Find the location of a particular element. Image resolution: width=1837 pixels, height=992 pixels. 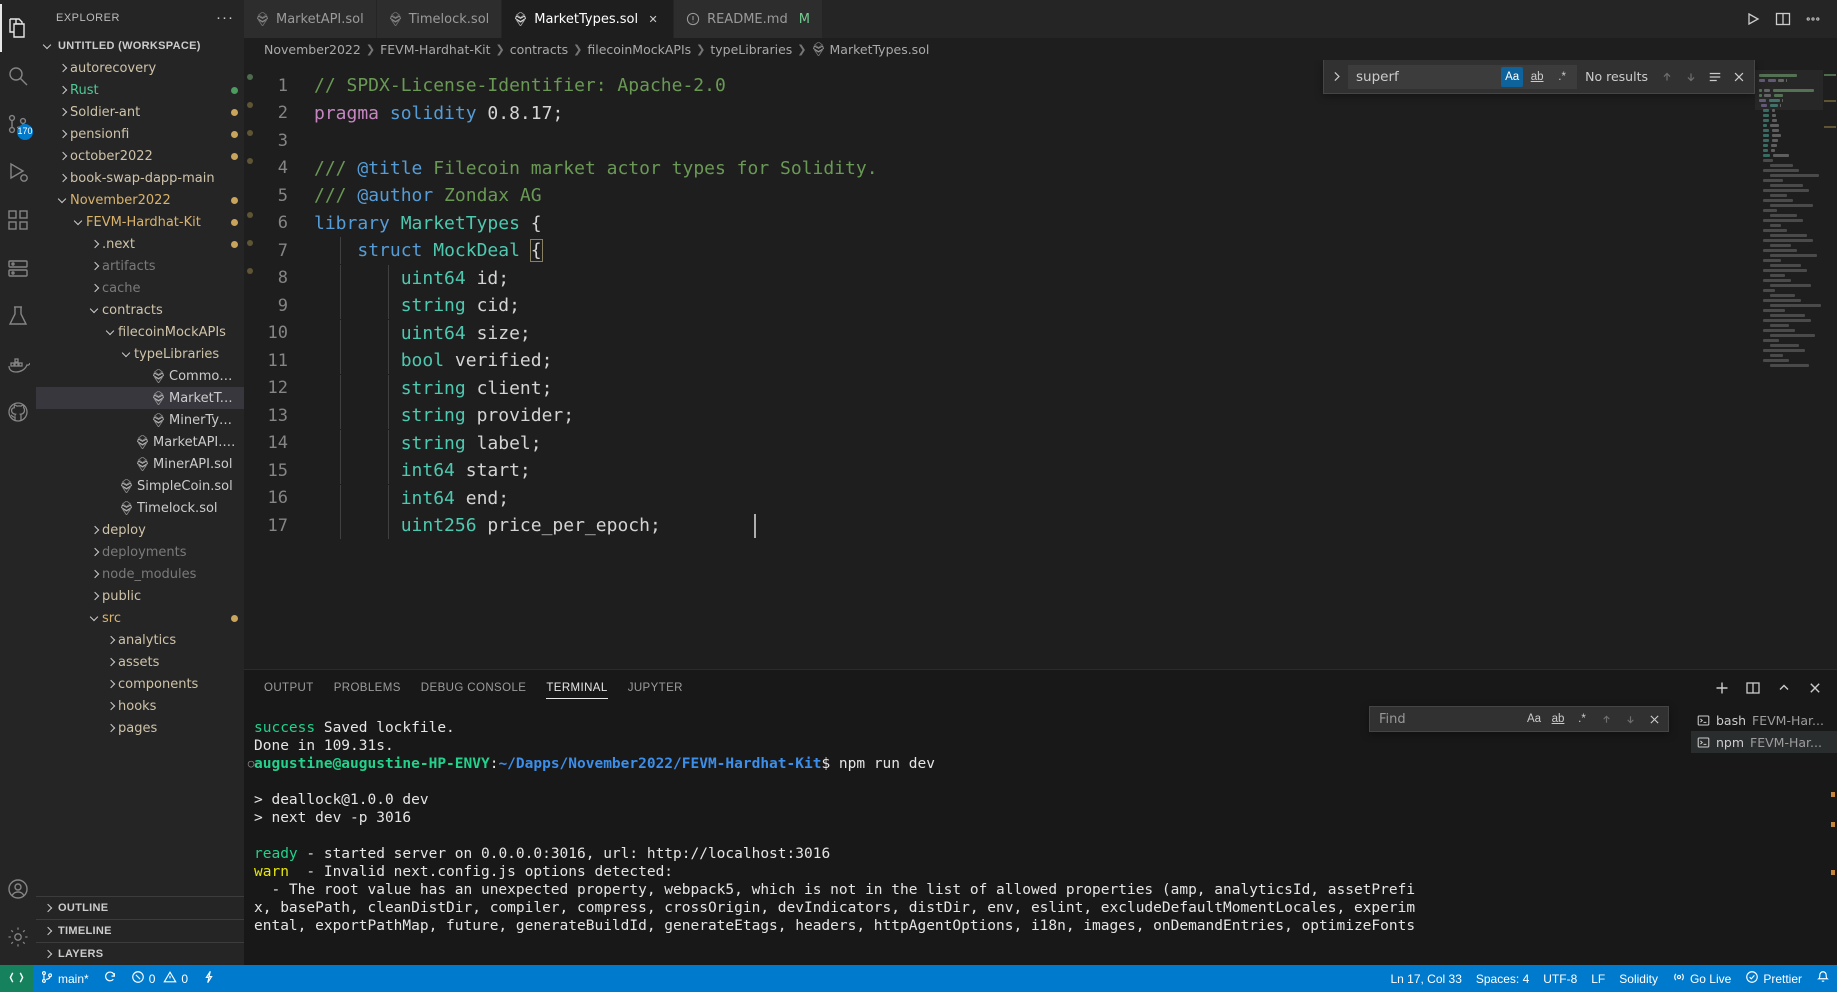

remote-indicator is located at coordinates (16, 978).